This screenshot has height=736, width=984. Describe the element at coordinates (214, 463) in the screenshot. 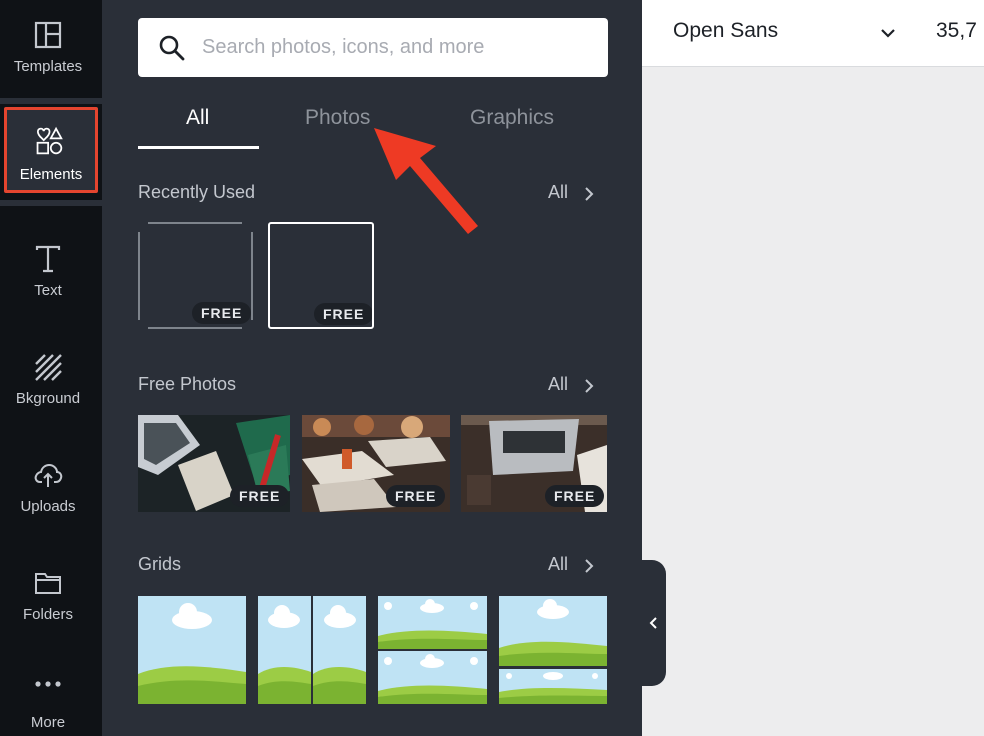

I see `photo-thumb-laptop-notebook: FREE` at that location.